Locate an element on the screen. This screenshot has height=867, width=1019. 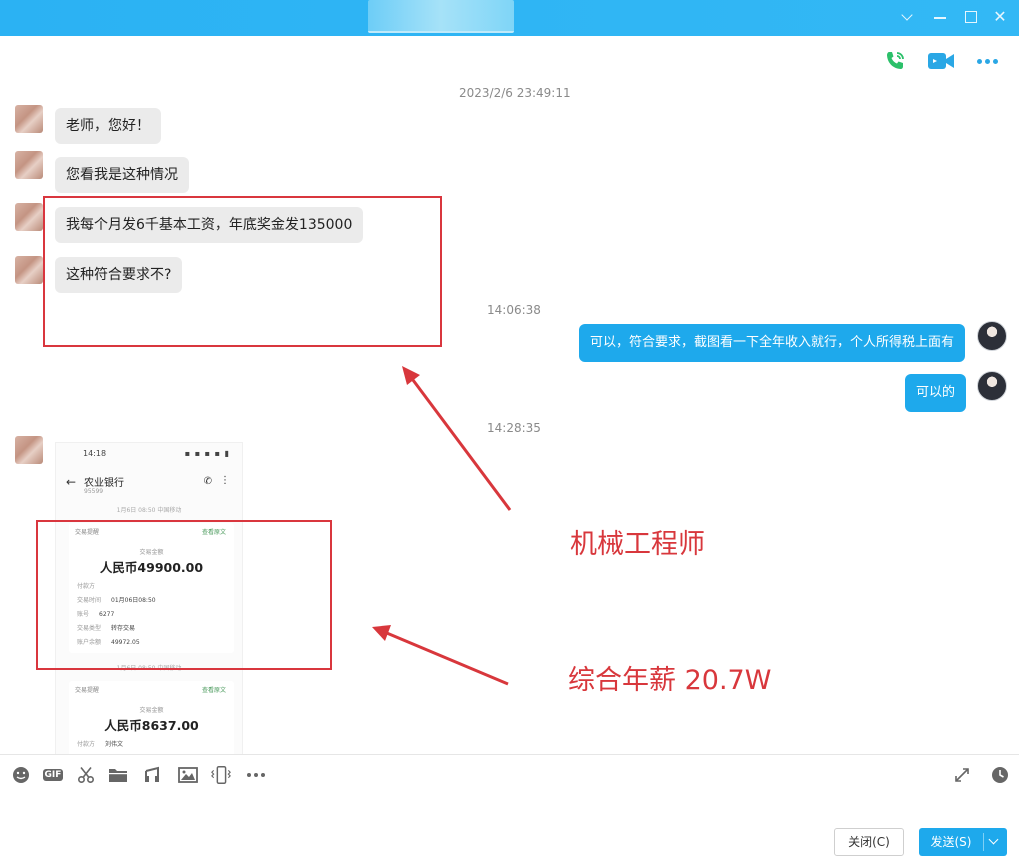
history-button is located at coordinates (1000, 775).